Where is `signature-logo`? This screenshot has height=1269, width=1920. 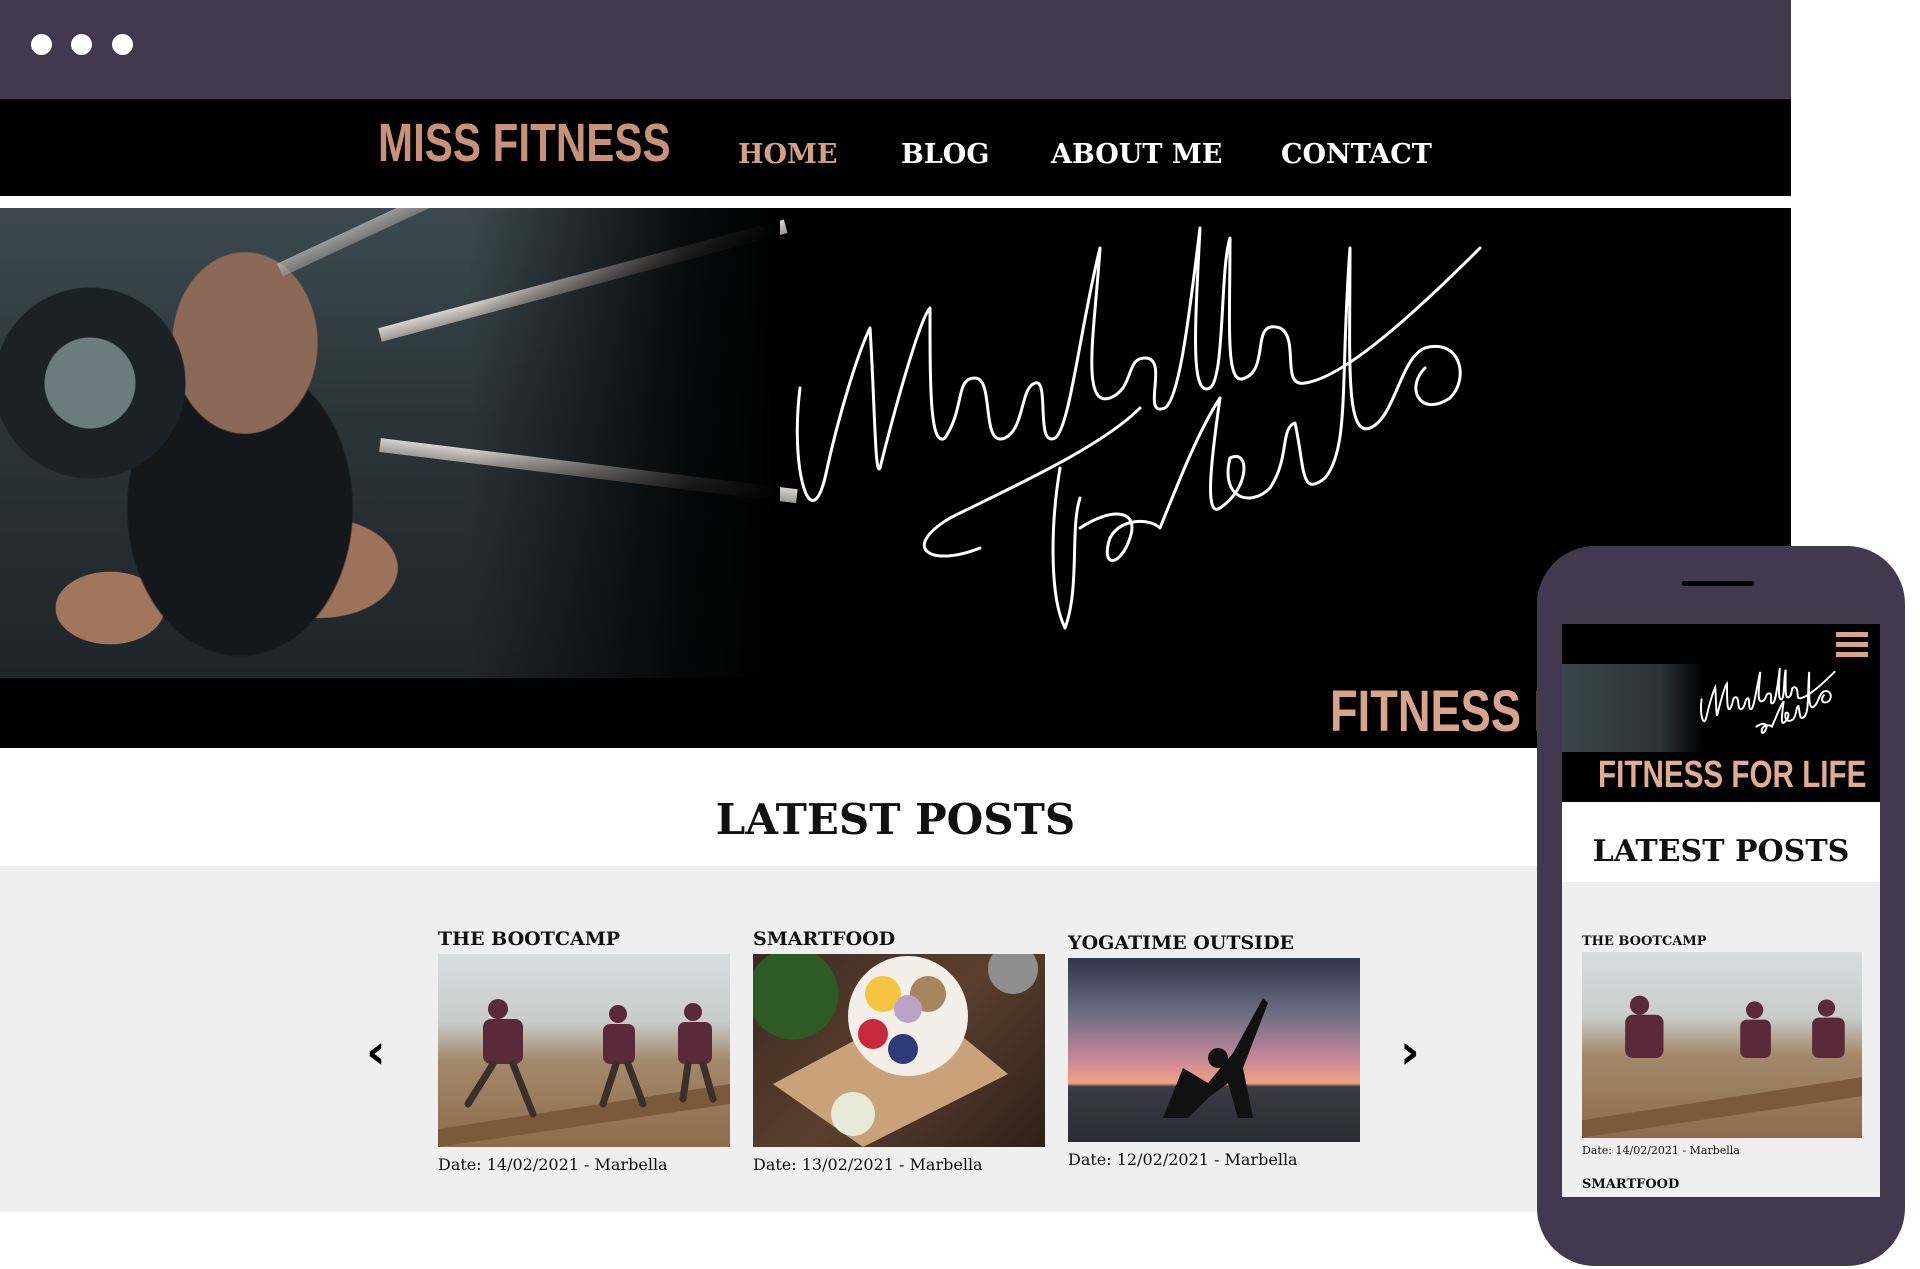 signature-logo is located at coordinates (1138, 428).